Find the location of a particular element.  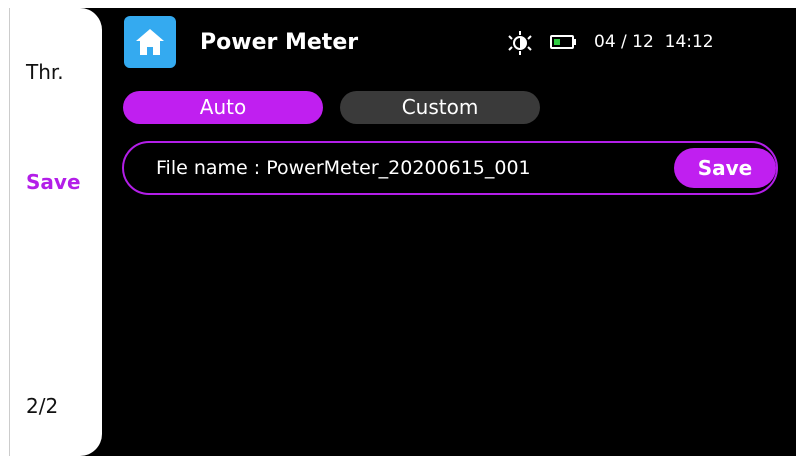

status-time: 14:12 is located at coordinates (689, 42).